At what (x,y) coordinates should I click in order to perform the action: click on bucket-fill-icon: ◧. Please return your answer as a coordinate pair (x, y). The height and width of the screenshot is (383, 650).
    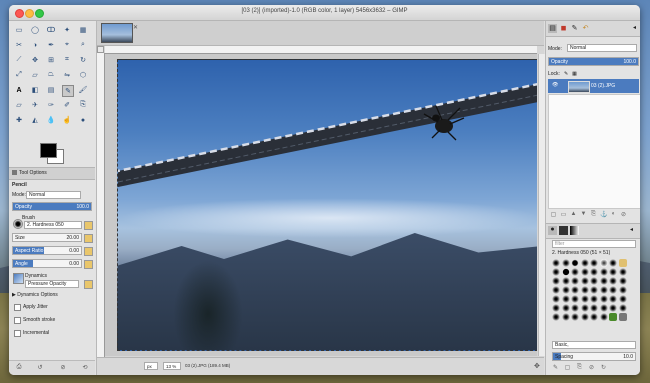
    Looking at the image, I should click on (35, 90).